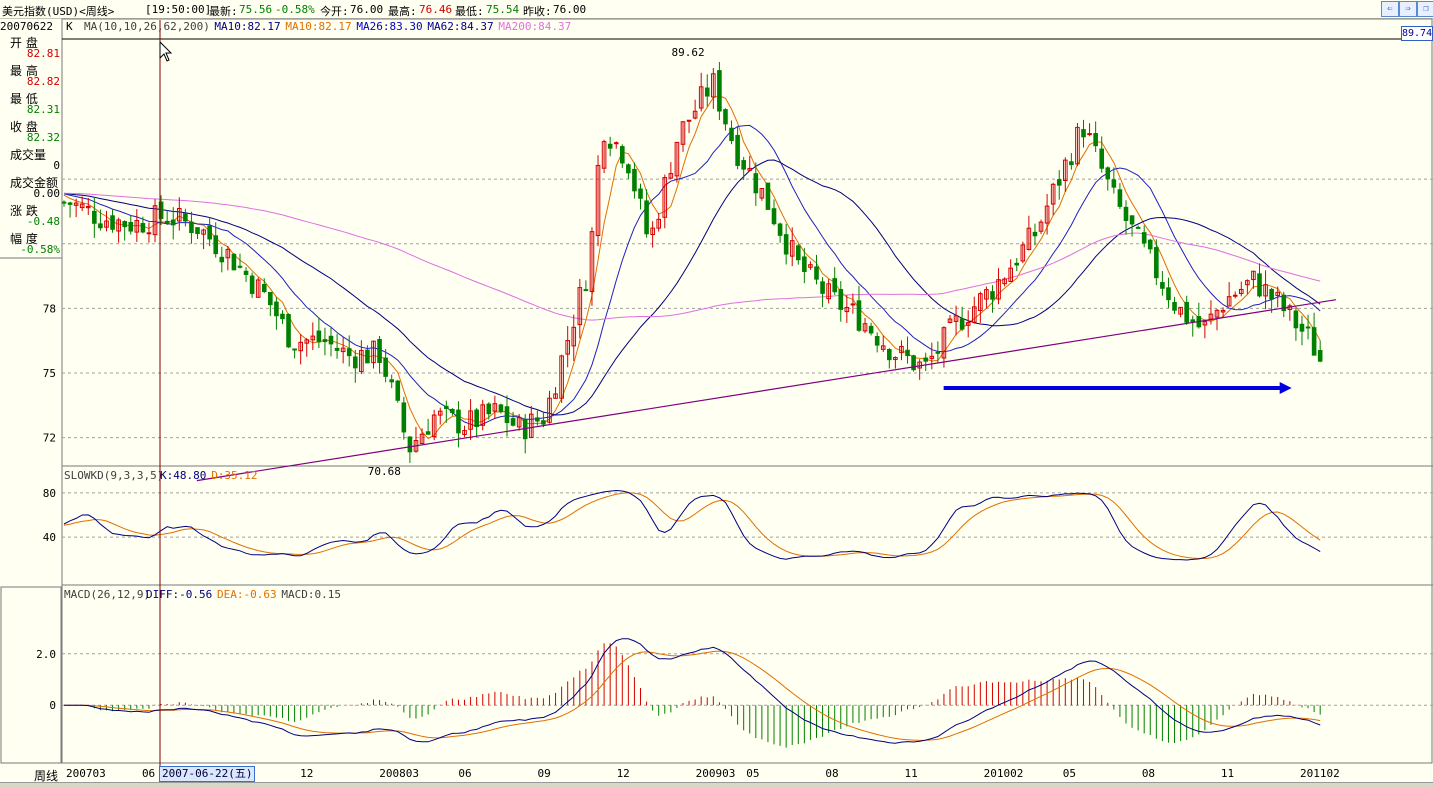 This screenshot has width=1433, height=788. What do you see at coordinates (49, 438) in the screenshot?
I see `y-tick-label: 72` at bounding box center [49, 438].